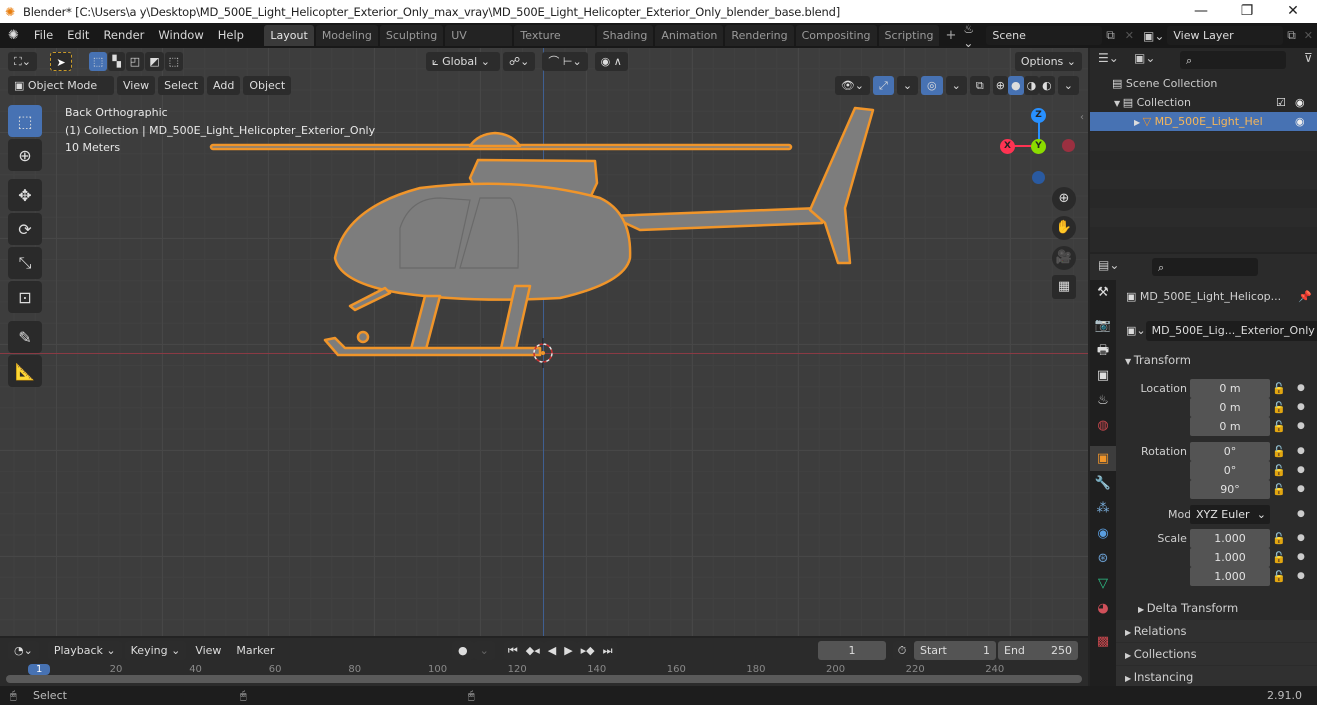 This screenshot has height=705, width=1317. Describe the element at coordinates (552, 650) in the screenshot. I see `play-reverse-icon: ◀` at that location.